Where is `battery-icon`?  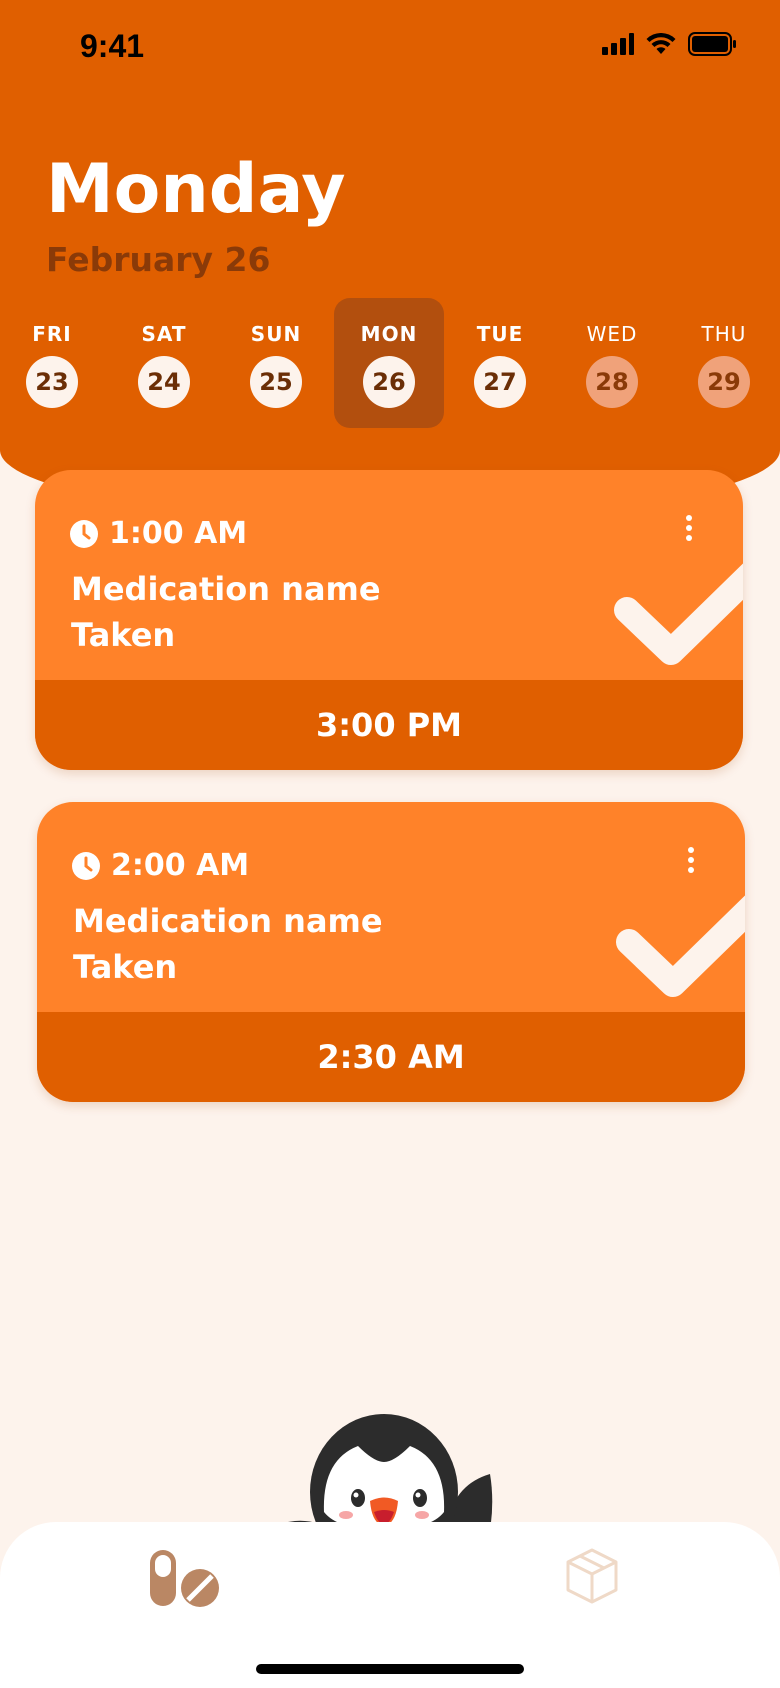 battery-icon is located at coordinates (712, 44).